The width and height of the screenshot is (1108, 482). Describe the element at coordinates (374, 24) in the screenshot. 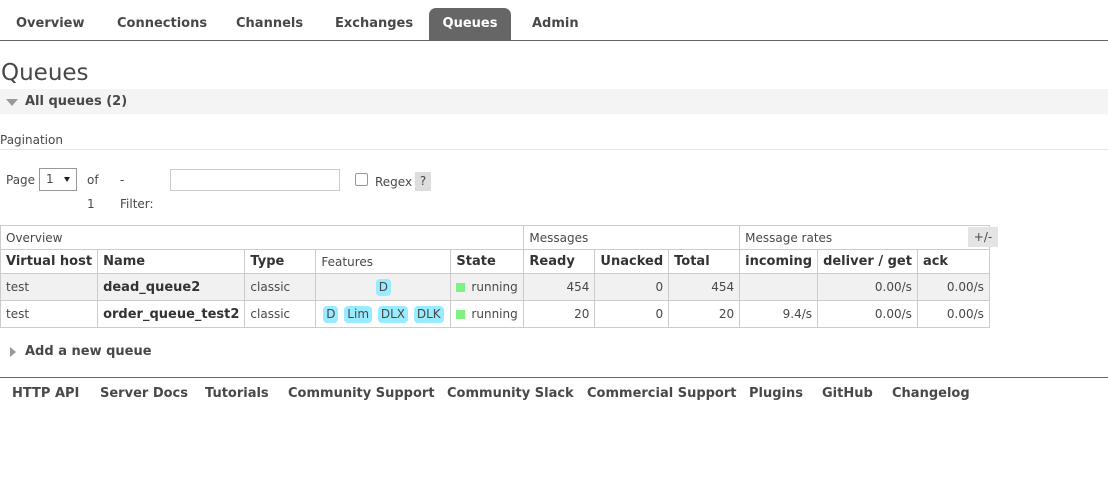

I see `tab-exchanges: Exchanges` at that location.